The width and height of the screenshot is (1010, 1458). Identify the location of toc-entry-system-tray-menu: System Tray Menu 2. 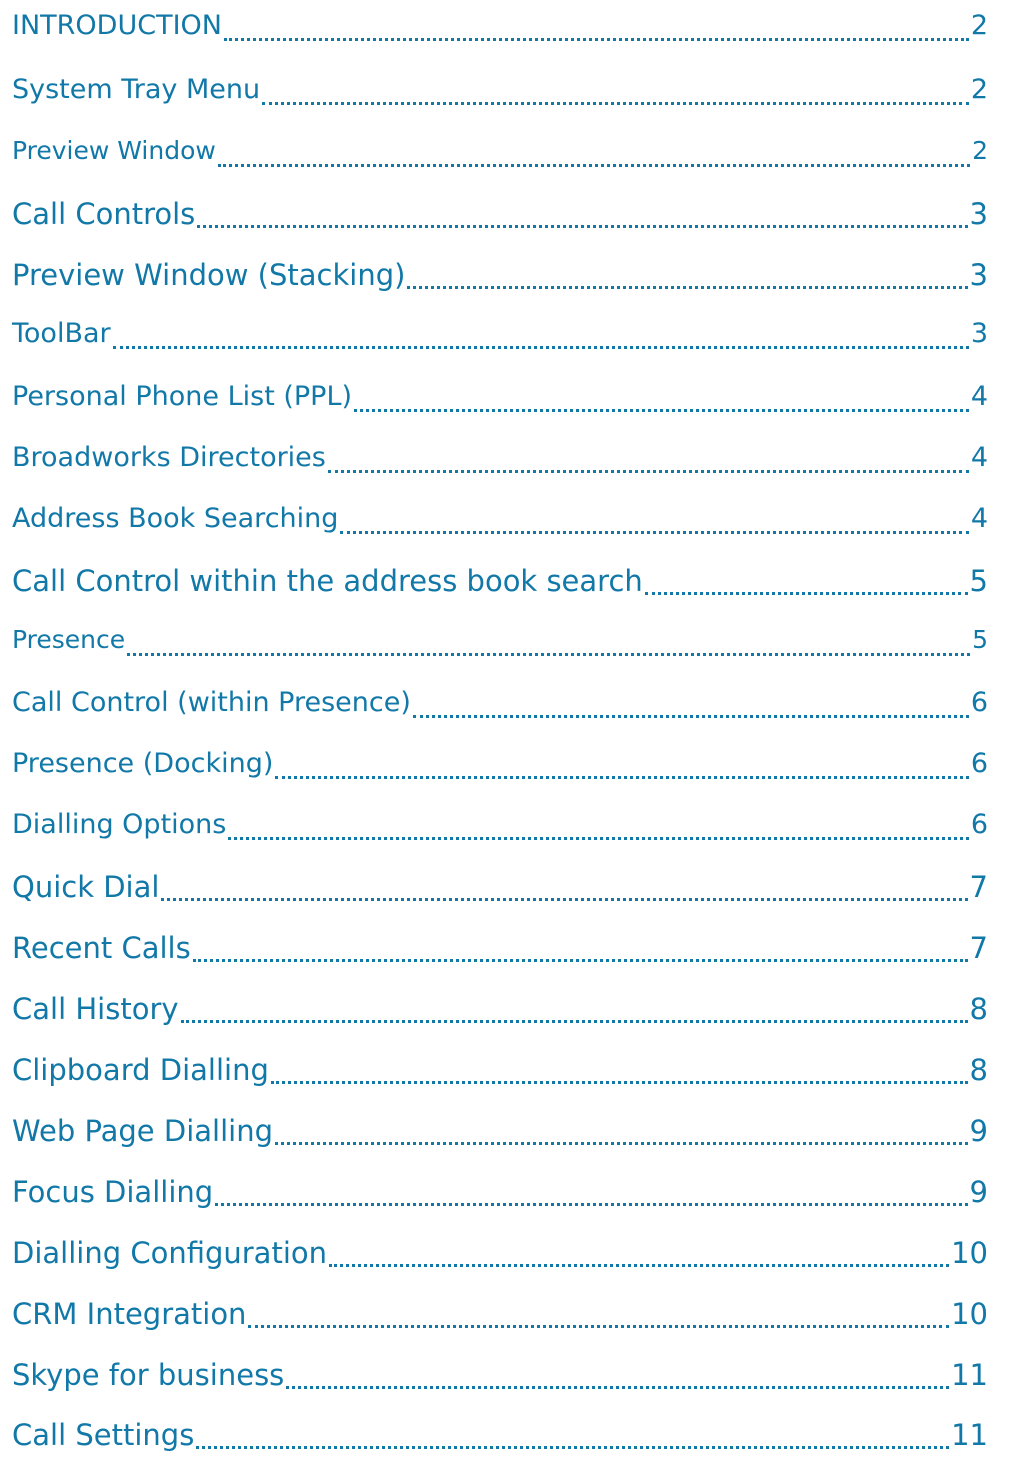
(502, 94).